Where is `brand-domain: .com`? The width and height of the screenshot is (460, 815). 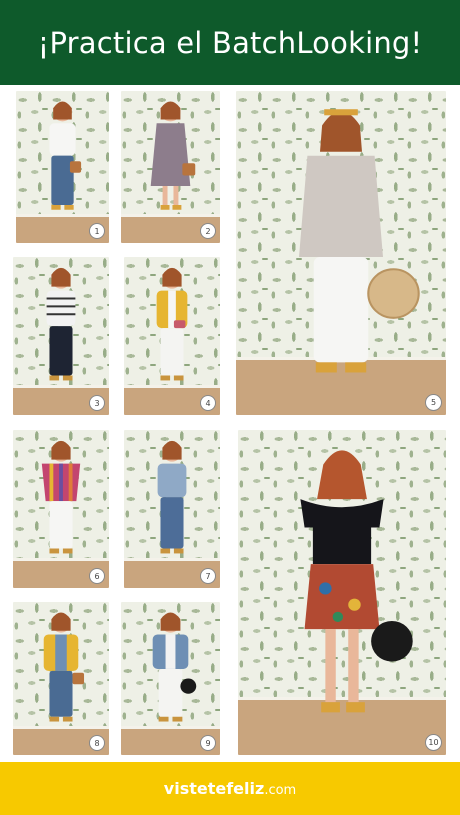 brand-domain: .com is located at coordinates (280, 790).